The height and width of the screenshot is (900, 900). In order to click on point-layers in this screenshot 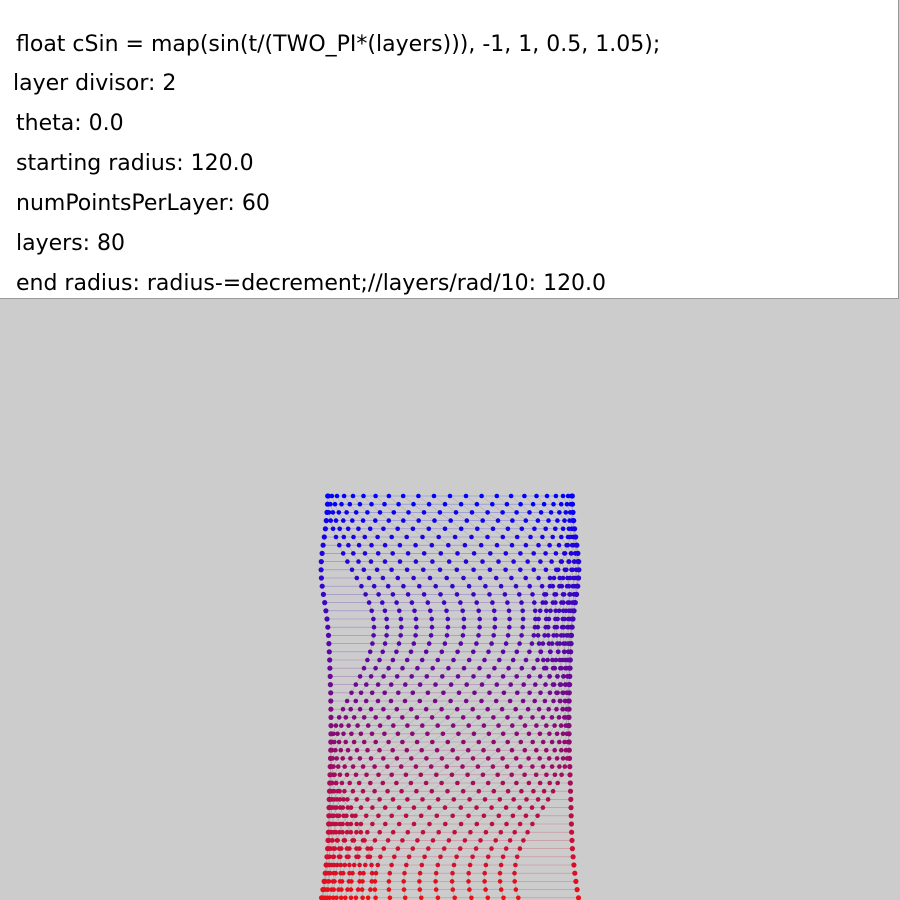, I will do `click(450, 696)`.